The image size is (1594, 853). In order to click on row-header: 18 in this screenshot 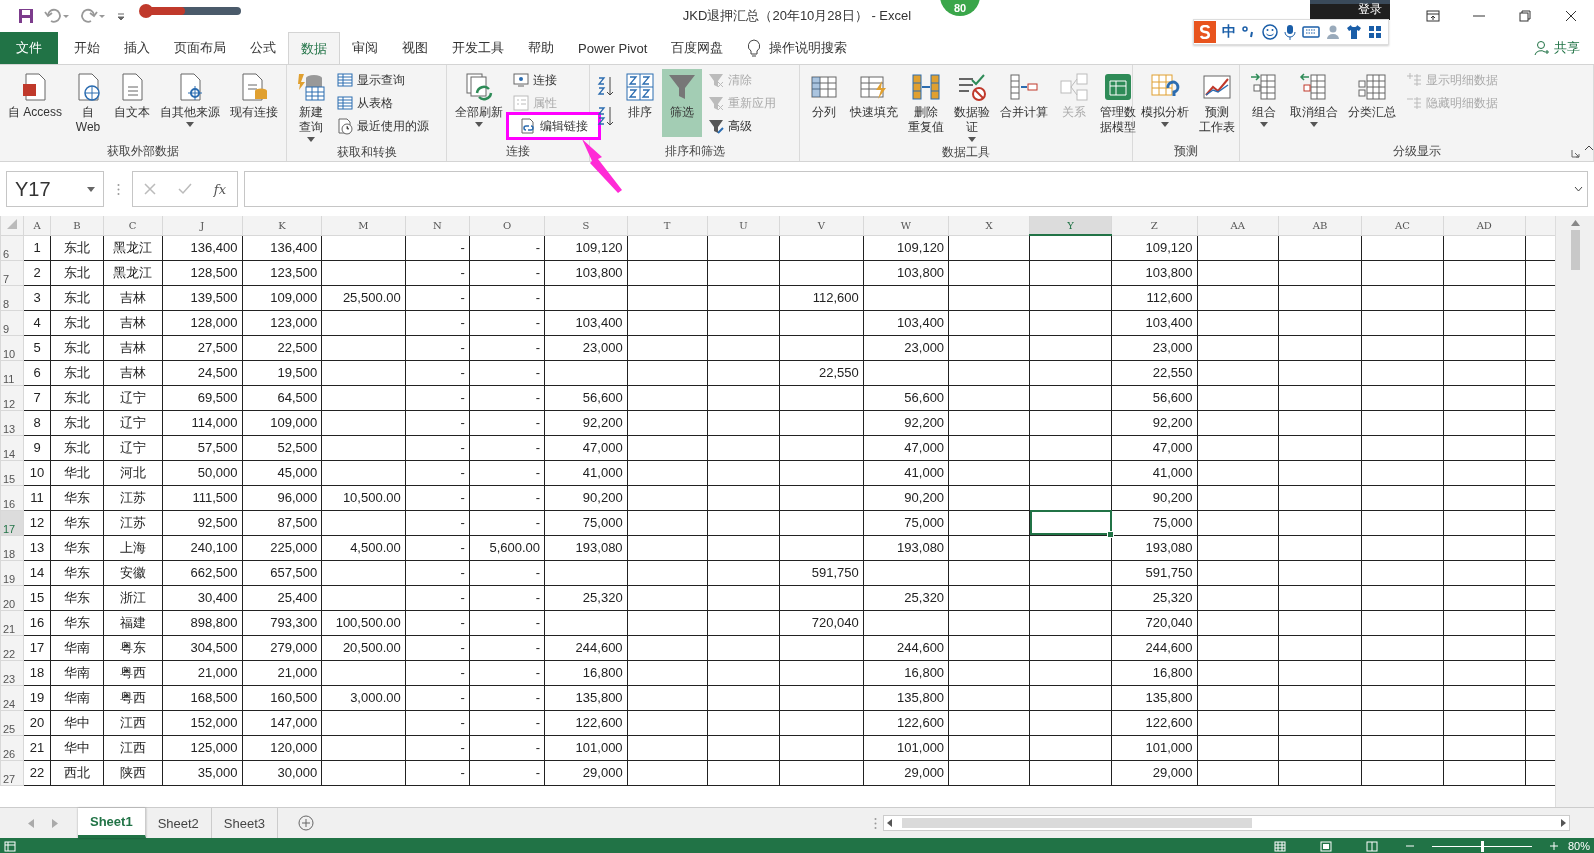, I will do `click(12, 547)`.